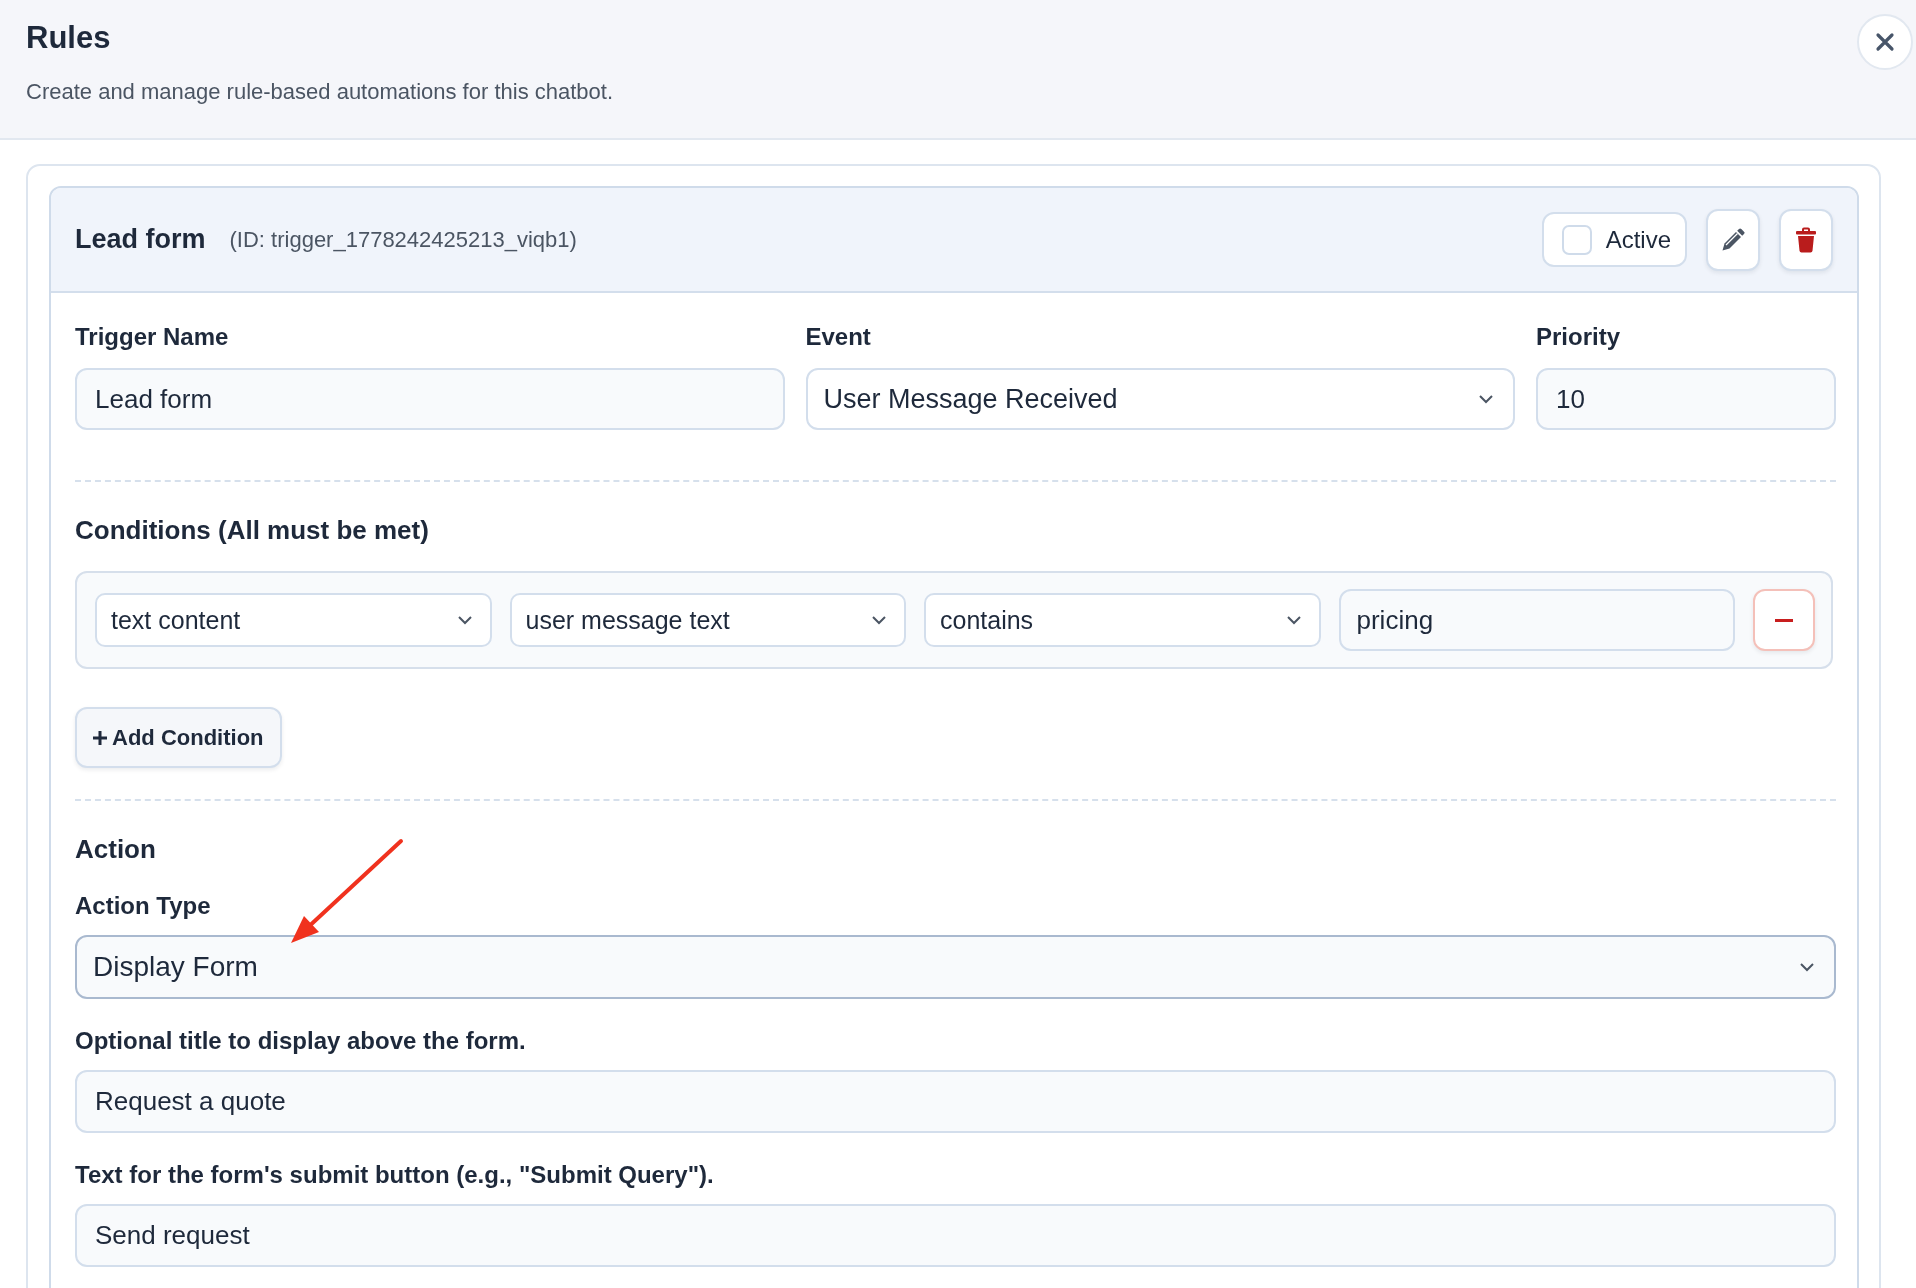 Image resolution: width=1916 pixels, height=1288 pixels. What do you see at coordinates (252, 530) in the screenshot?
I see `section-title: Conditions (All must be met)` at bounding box center [252, 530].